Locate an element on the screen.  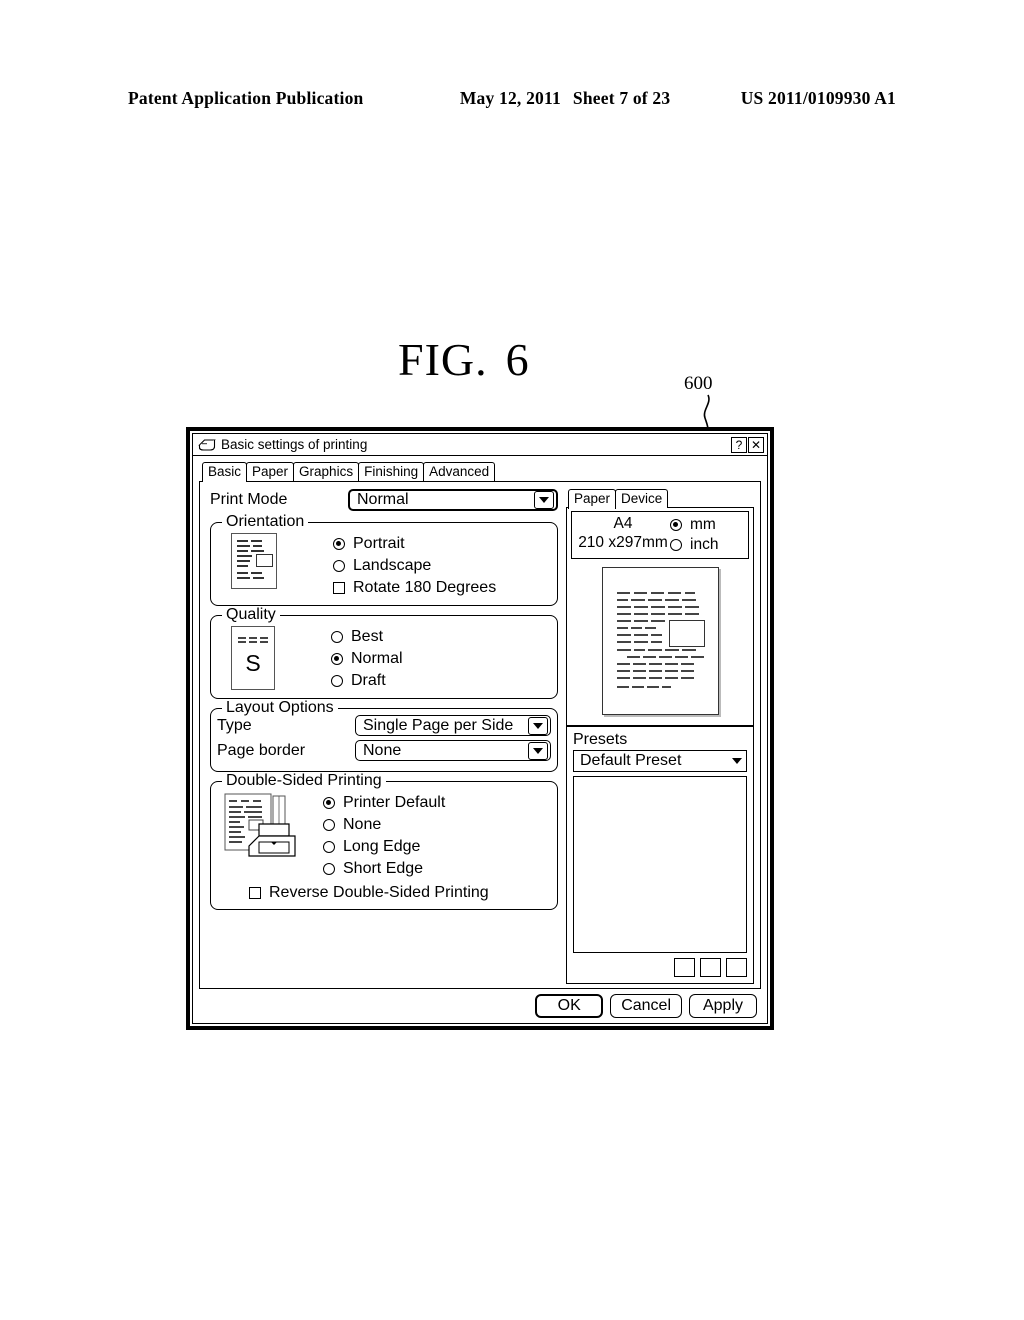
page-border-label: Page border is located at coordinates (261, 750).